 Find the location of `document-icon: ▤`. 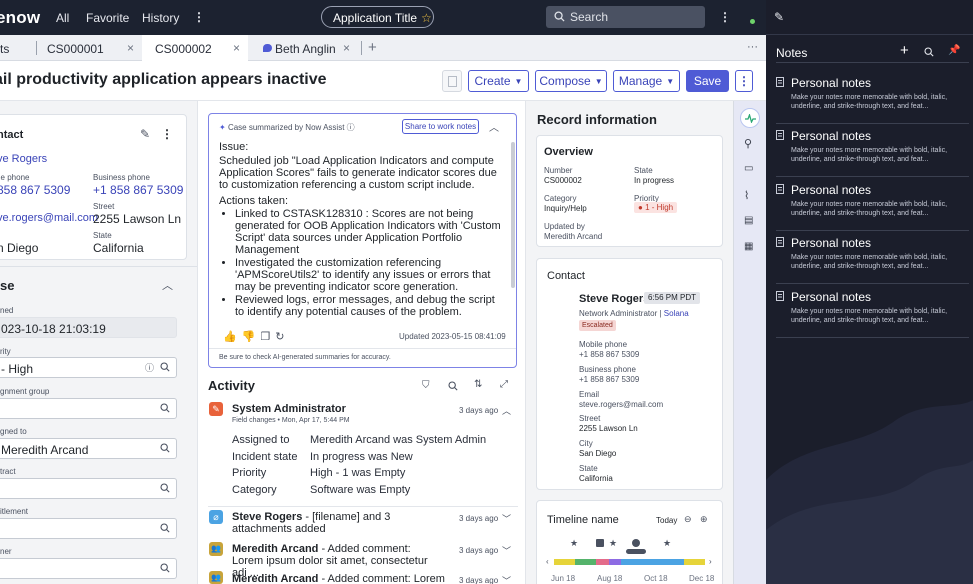

document-icon: ▤ is located at coordinates (748, 220).